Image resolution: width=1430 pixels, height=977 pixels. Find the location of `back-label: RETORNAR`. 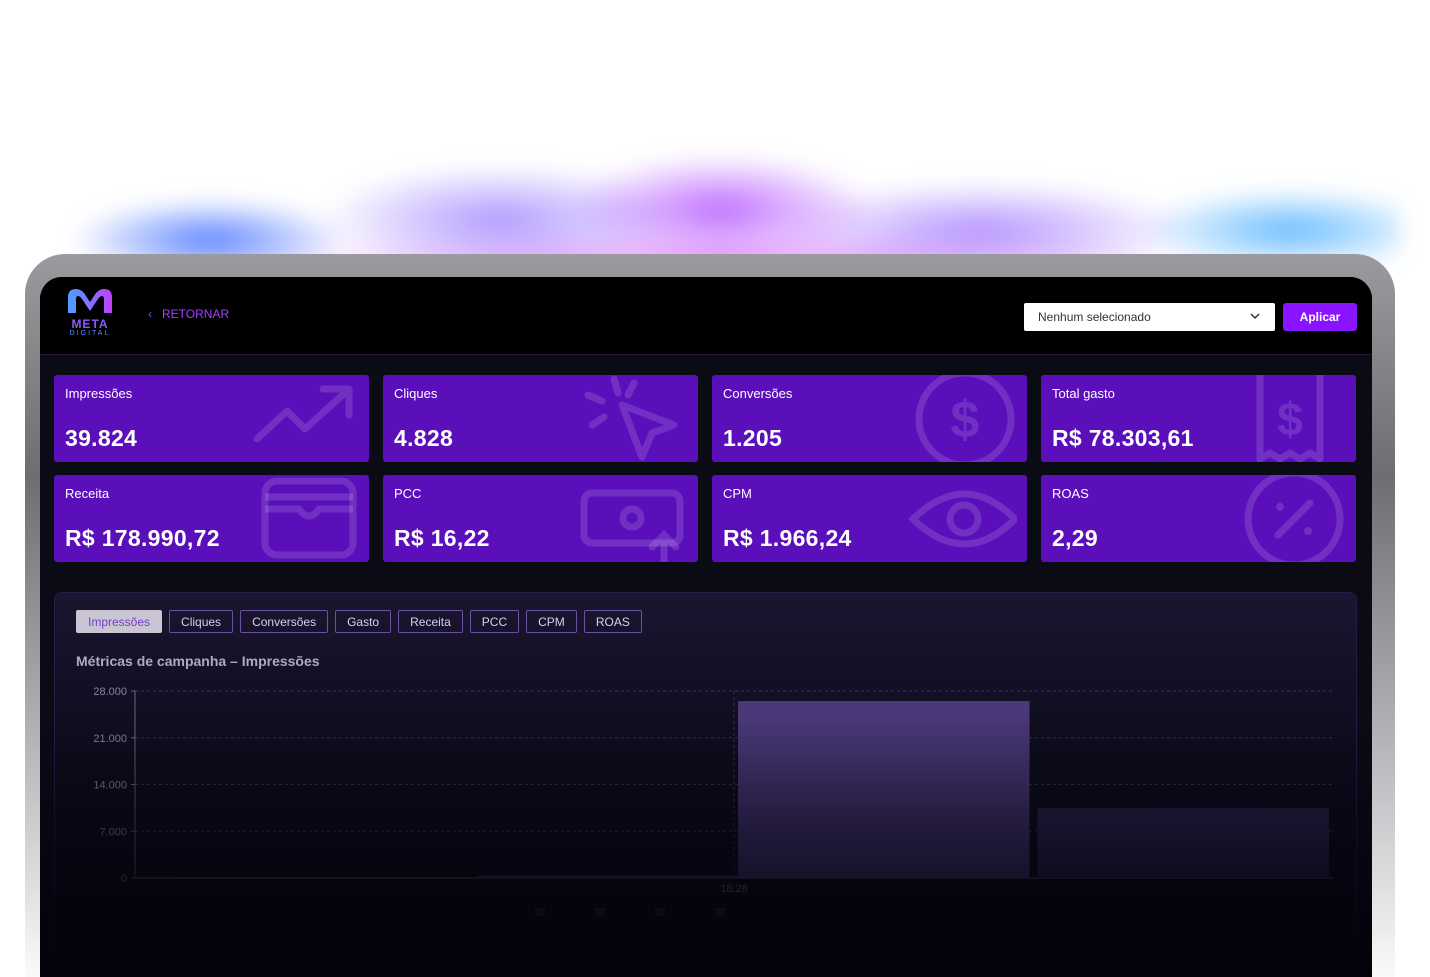

back-label: RETORNAR is located at coordinates (196, 314).